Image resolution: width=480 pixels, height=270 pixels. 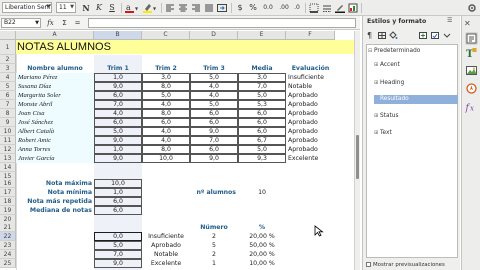 What do you see at coordinates (8, 167) in the screenshot?
I see `row-header: 14` at bounding box center [8, 167].